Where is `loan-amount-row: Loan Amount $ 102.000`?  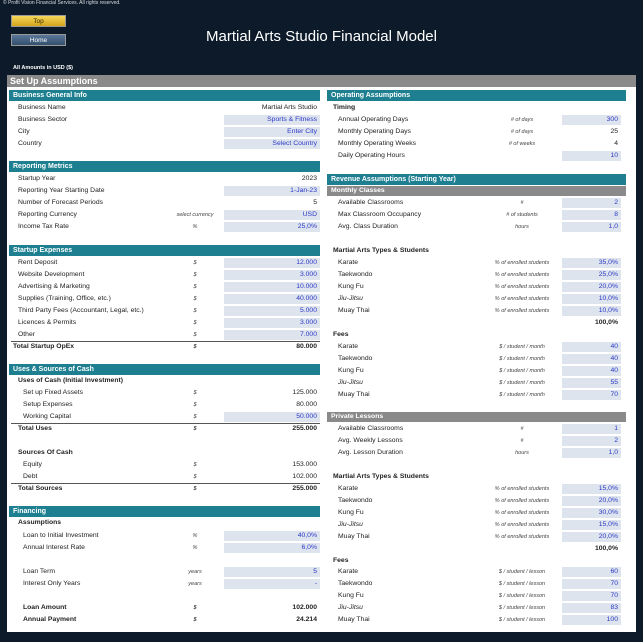
loan-amount-row: Loan Amount $ 102.000 is located at coordinates (163, 608).